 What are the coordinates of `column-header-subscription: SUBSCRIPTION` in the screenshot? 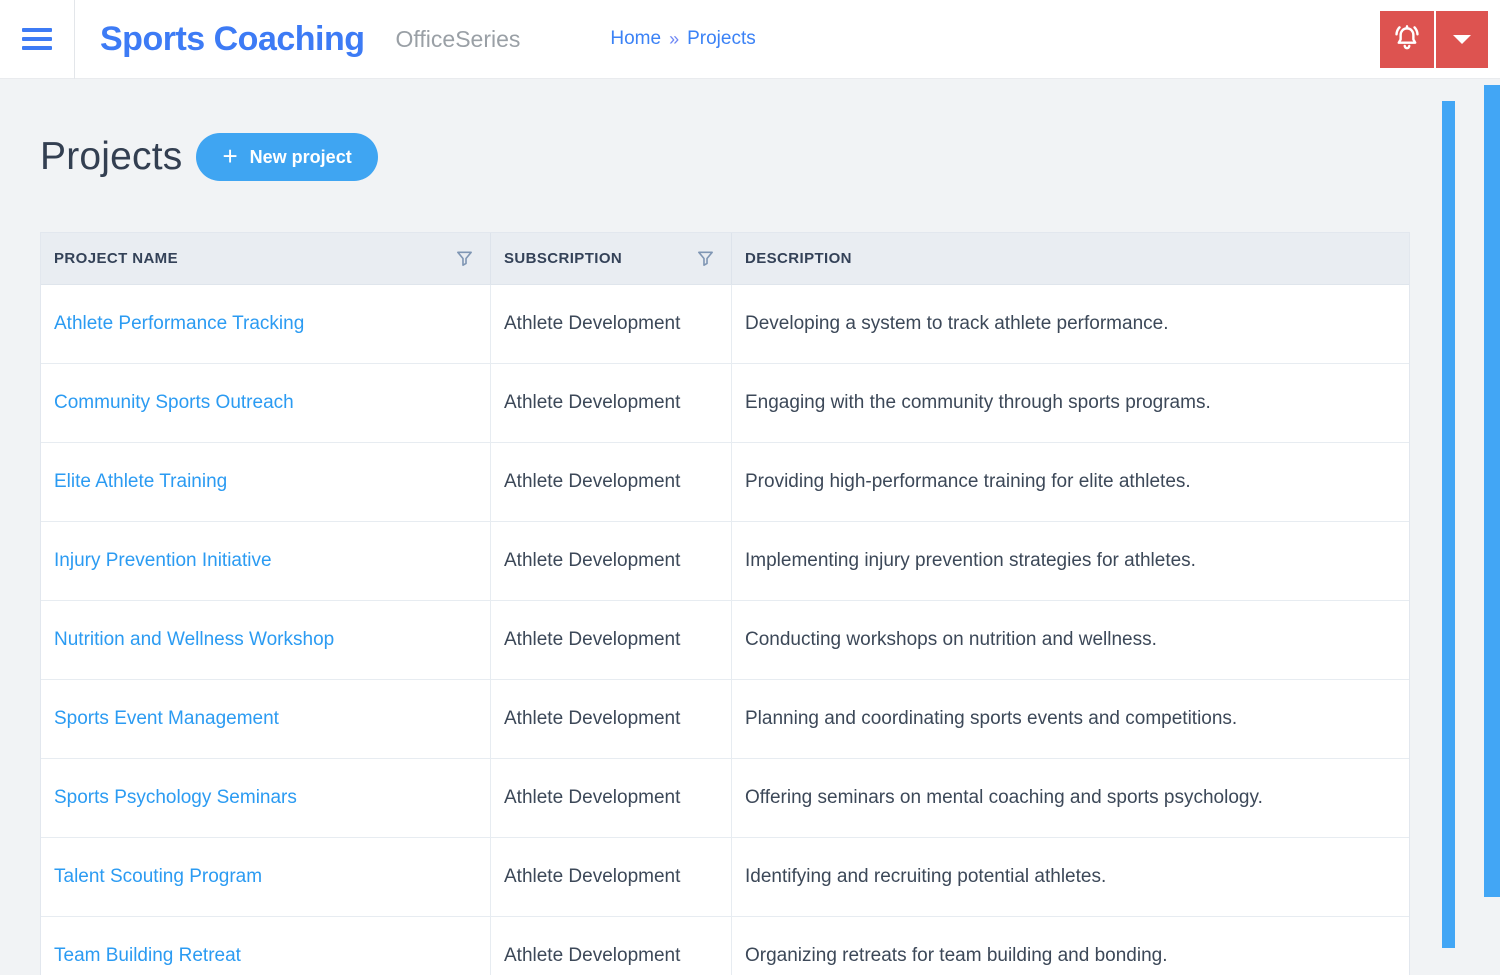 It's located at (611, 258).